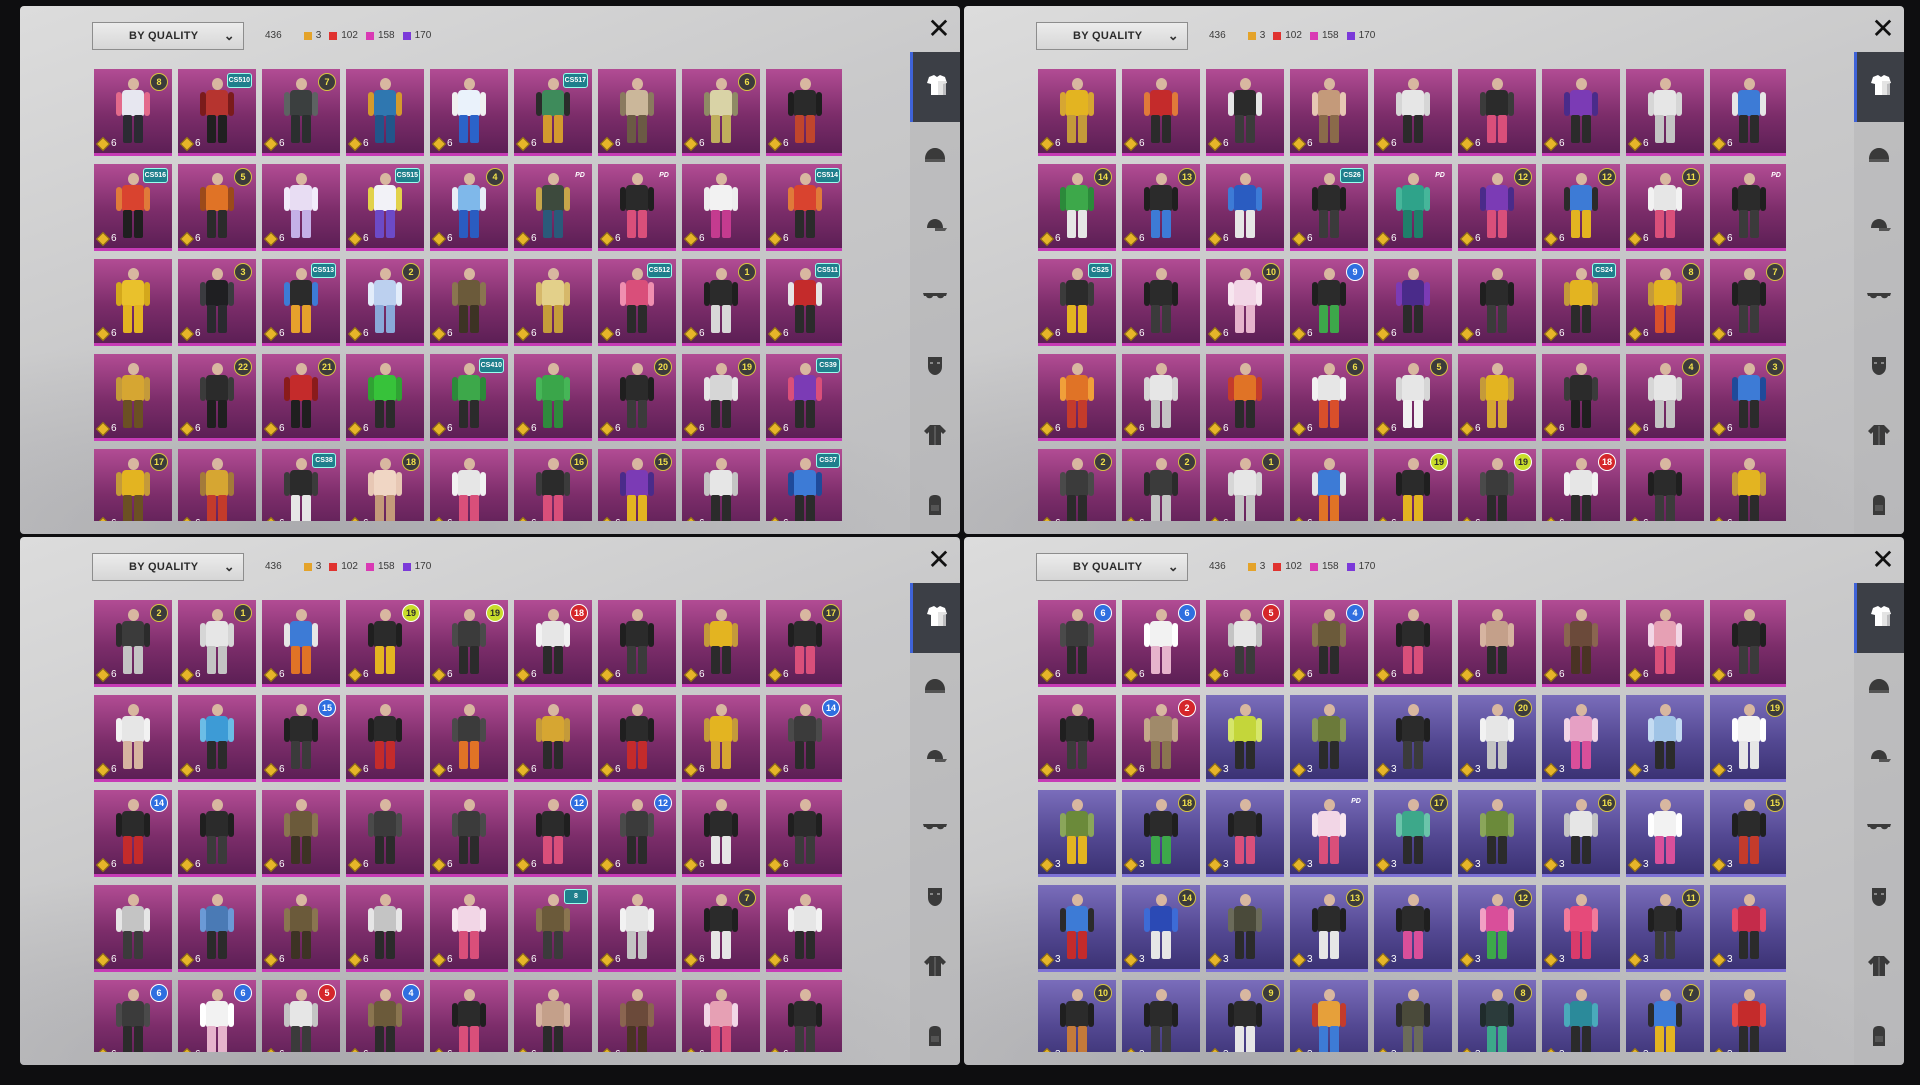 Image resolution: width=1920 pixels, height=1085 pixels. What do you see at coordinates (939, 29) in the screenshot?
I see `close-button: ✕` at bounding box center [939, 29].